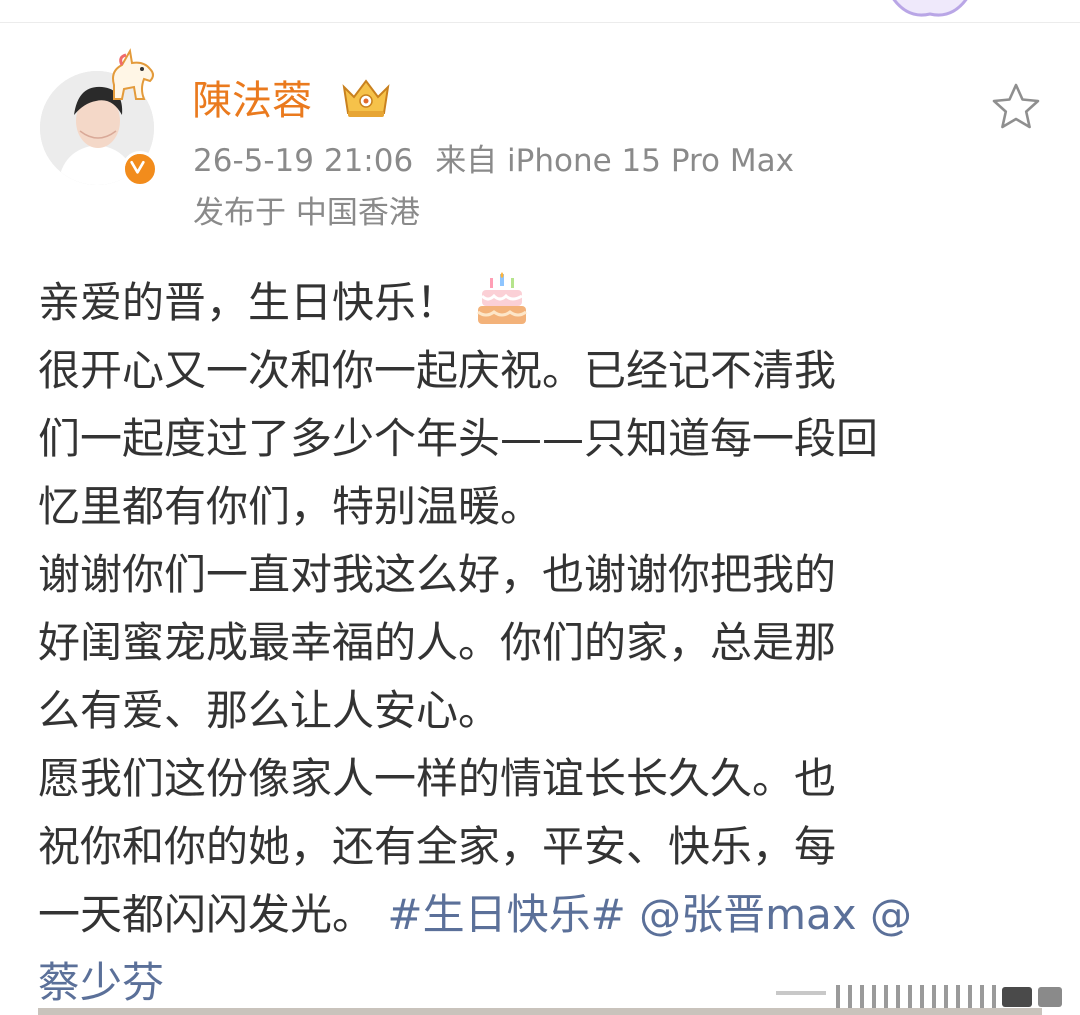 The width and height of the screenshot is (1080, 1015). What do you see at coordinates (248, 302) in the screenshot?
I see `content-line-text: 亲爱的晋，生日快乐！` at bounding box center [248, 302].